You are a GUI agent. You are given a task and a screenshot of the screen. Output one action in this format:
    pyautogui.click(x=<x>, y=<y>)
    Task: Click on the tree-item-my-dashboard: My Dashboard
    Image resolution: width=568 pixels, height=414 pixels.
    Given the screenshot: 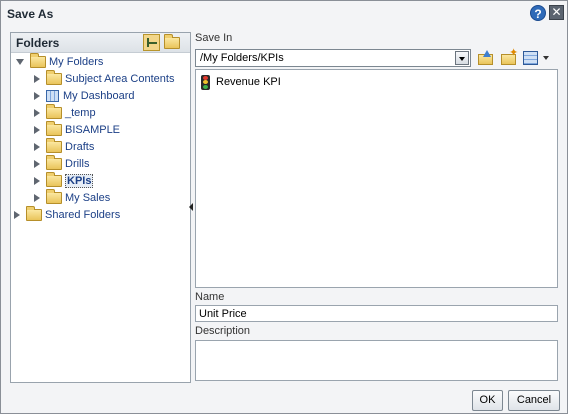 What is the action you would take?
    pyautogui.click(x=84, y=96)
    